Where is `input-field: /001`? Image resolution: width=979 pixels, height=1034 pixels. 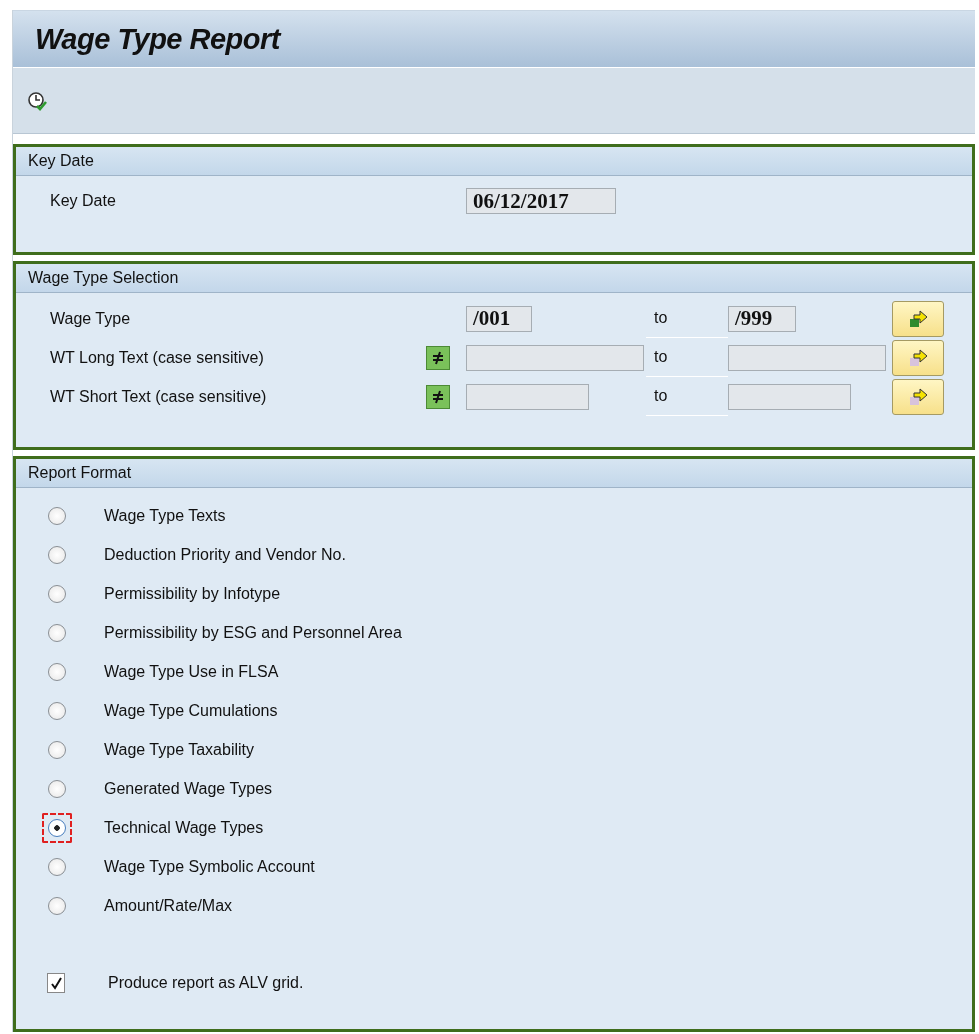 input-field: /001 is located at coordinates (499, 318).